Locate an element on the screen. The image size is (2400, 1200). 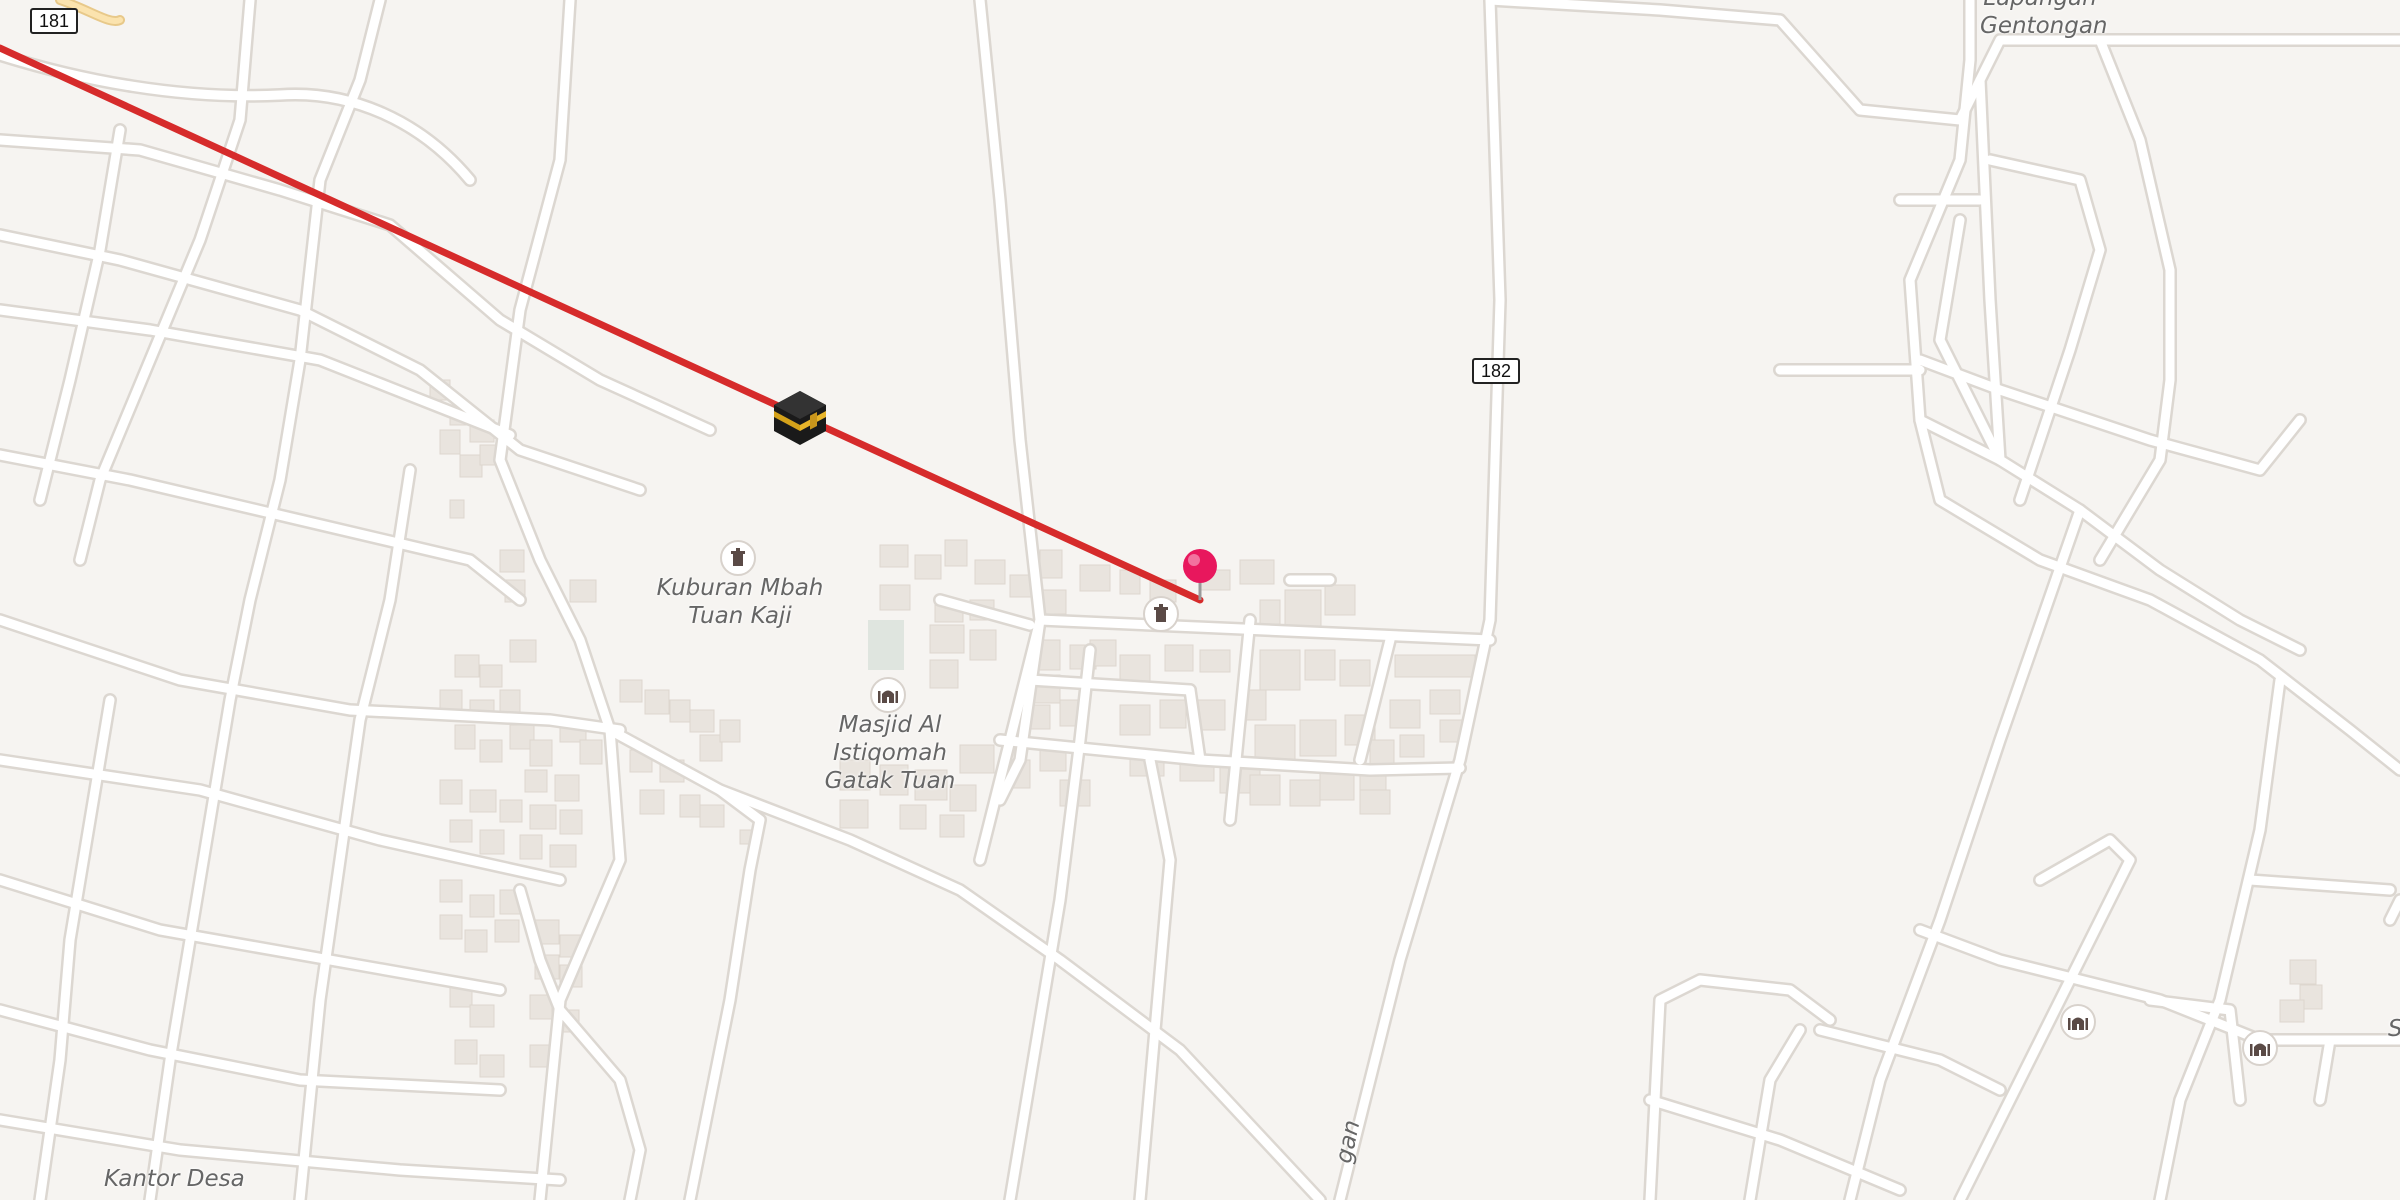
label-lapangan-gentongan: Lapangan Gentongan is located at coordinates (2044, 19).